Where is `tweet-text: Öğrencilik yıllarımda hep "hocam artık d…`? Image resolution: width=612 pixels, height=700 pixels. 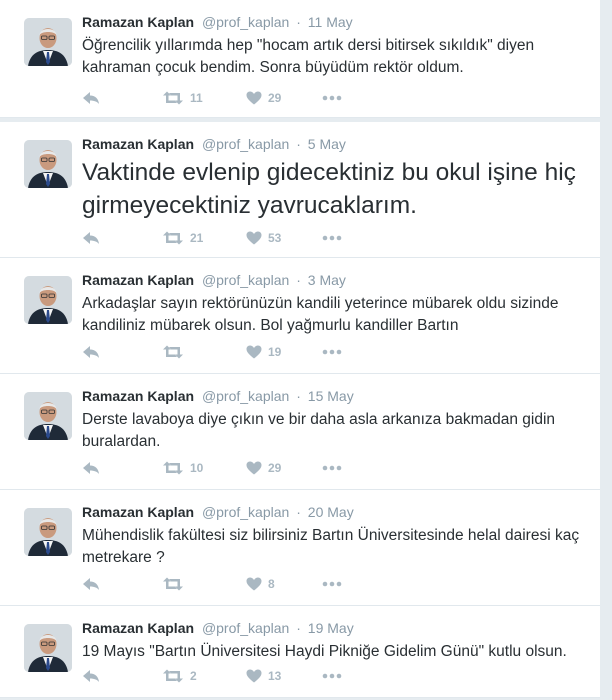
tweet-text: Öğrencilik yıllarımda hep "hocam artık d… is located at coordinates (308, 56).